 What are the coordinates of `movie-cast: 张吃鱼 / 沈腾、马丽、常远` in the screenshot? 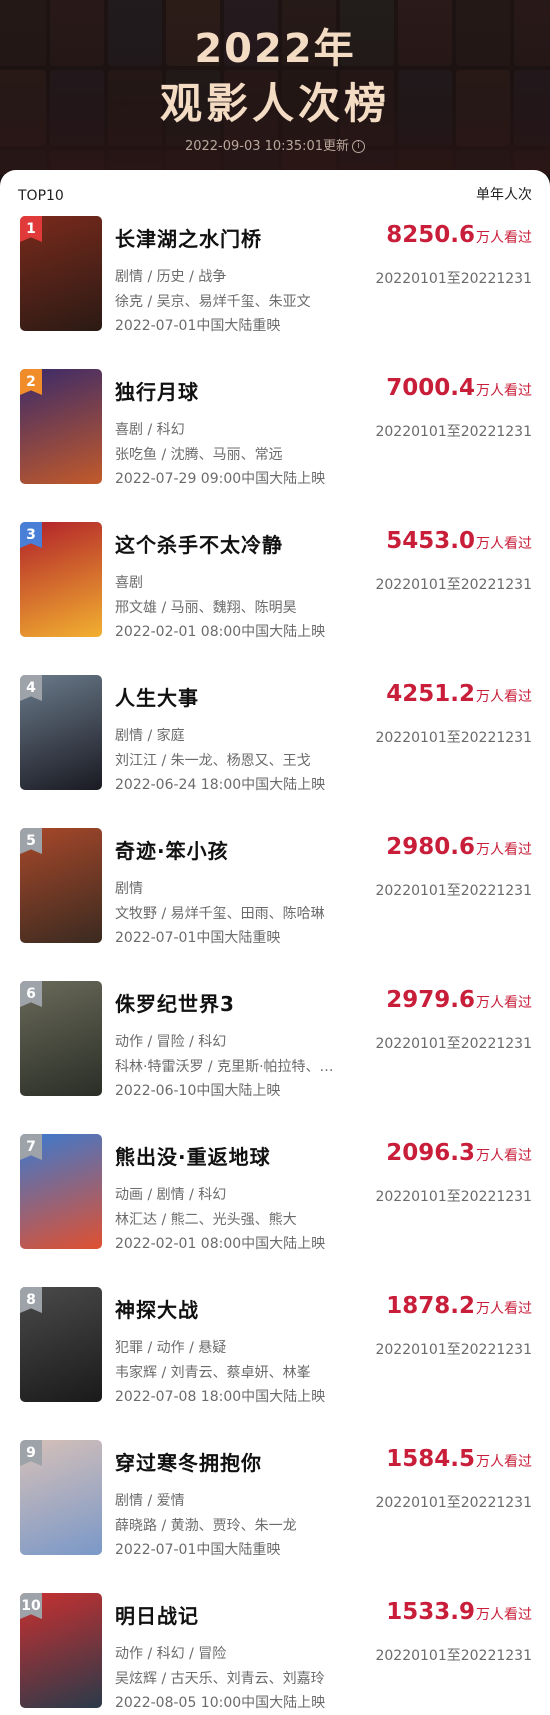 It's located at (199, 455).